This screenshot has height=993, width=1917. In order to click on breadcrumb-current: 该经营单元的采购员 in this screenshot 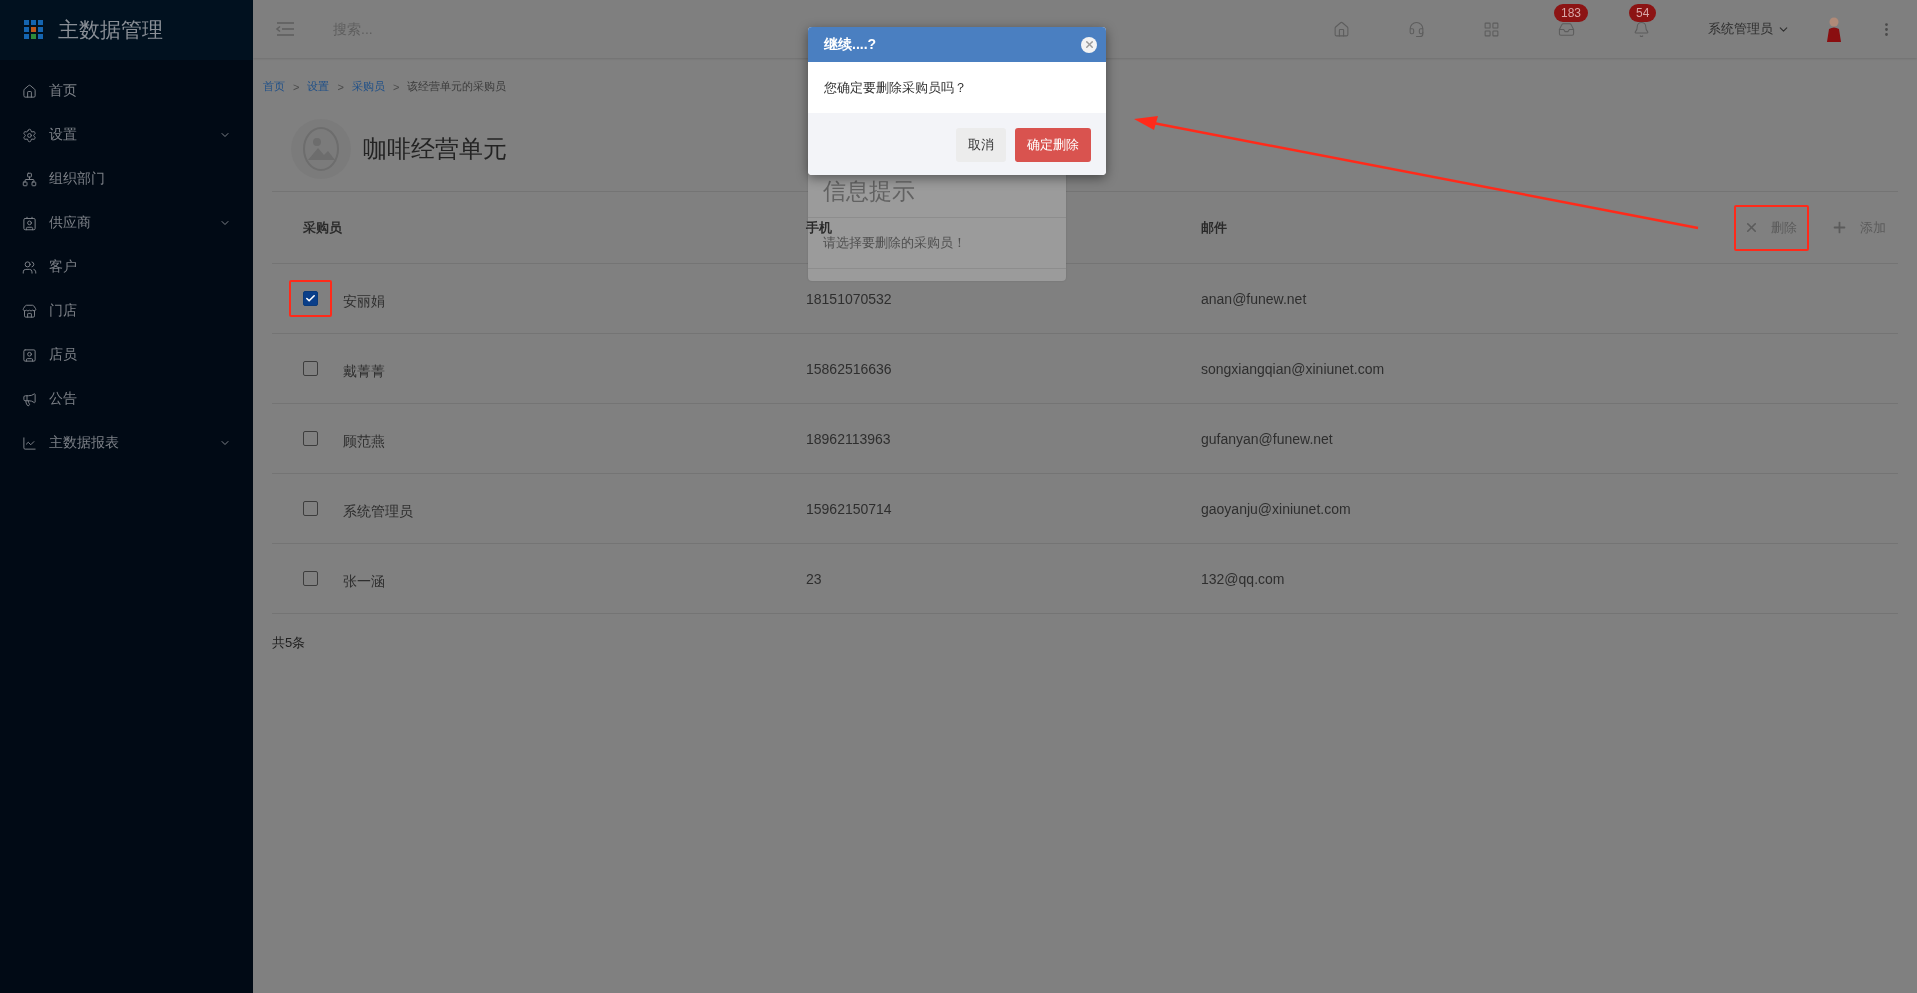, I will do `click(457, 86)`.